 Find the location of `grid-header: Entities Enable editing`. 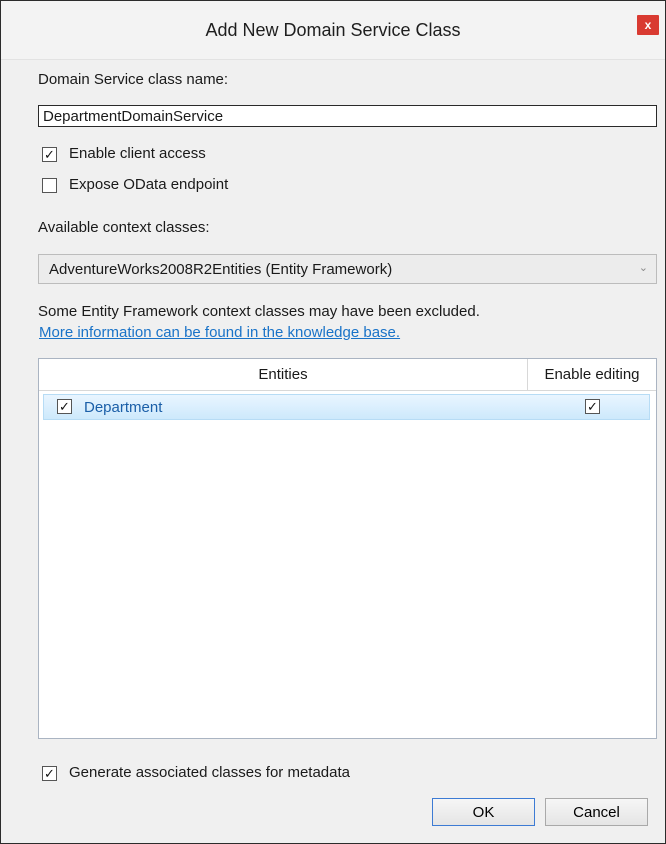

grid-header: Entities Enable editing is located at coordinates (347, 375).